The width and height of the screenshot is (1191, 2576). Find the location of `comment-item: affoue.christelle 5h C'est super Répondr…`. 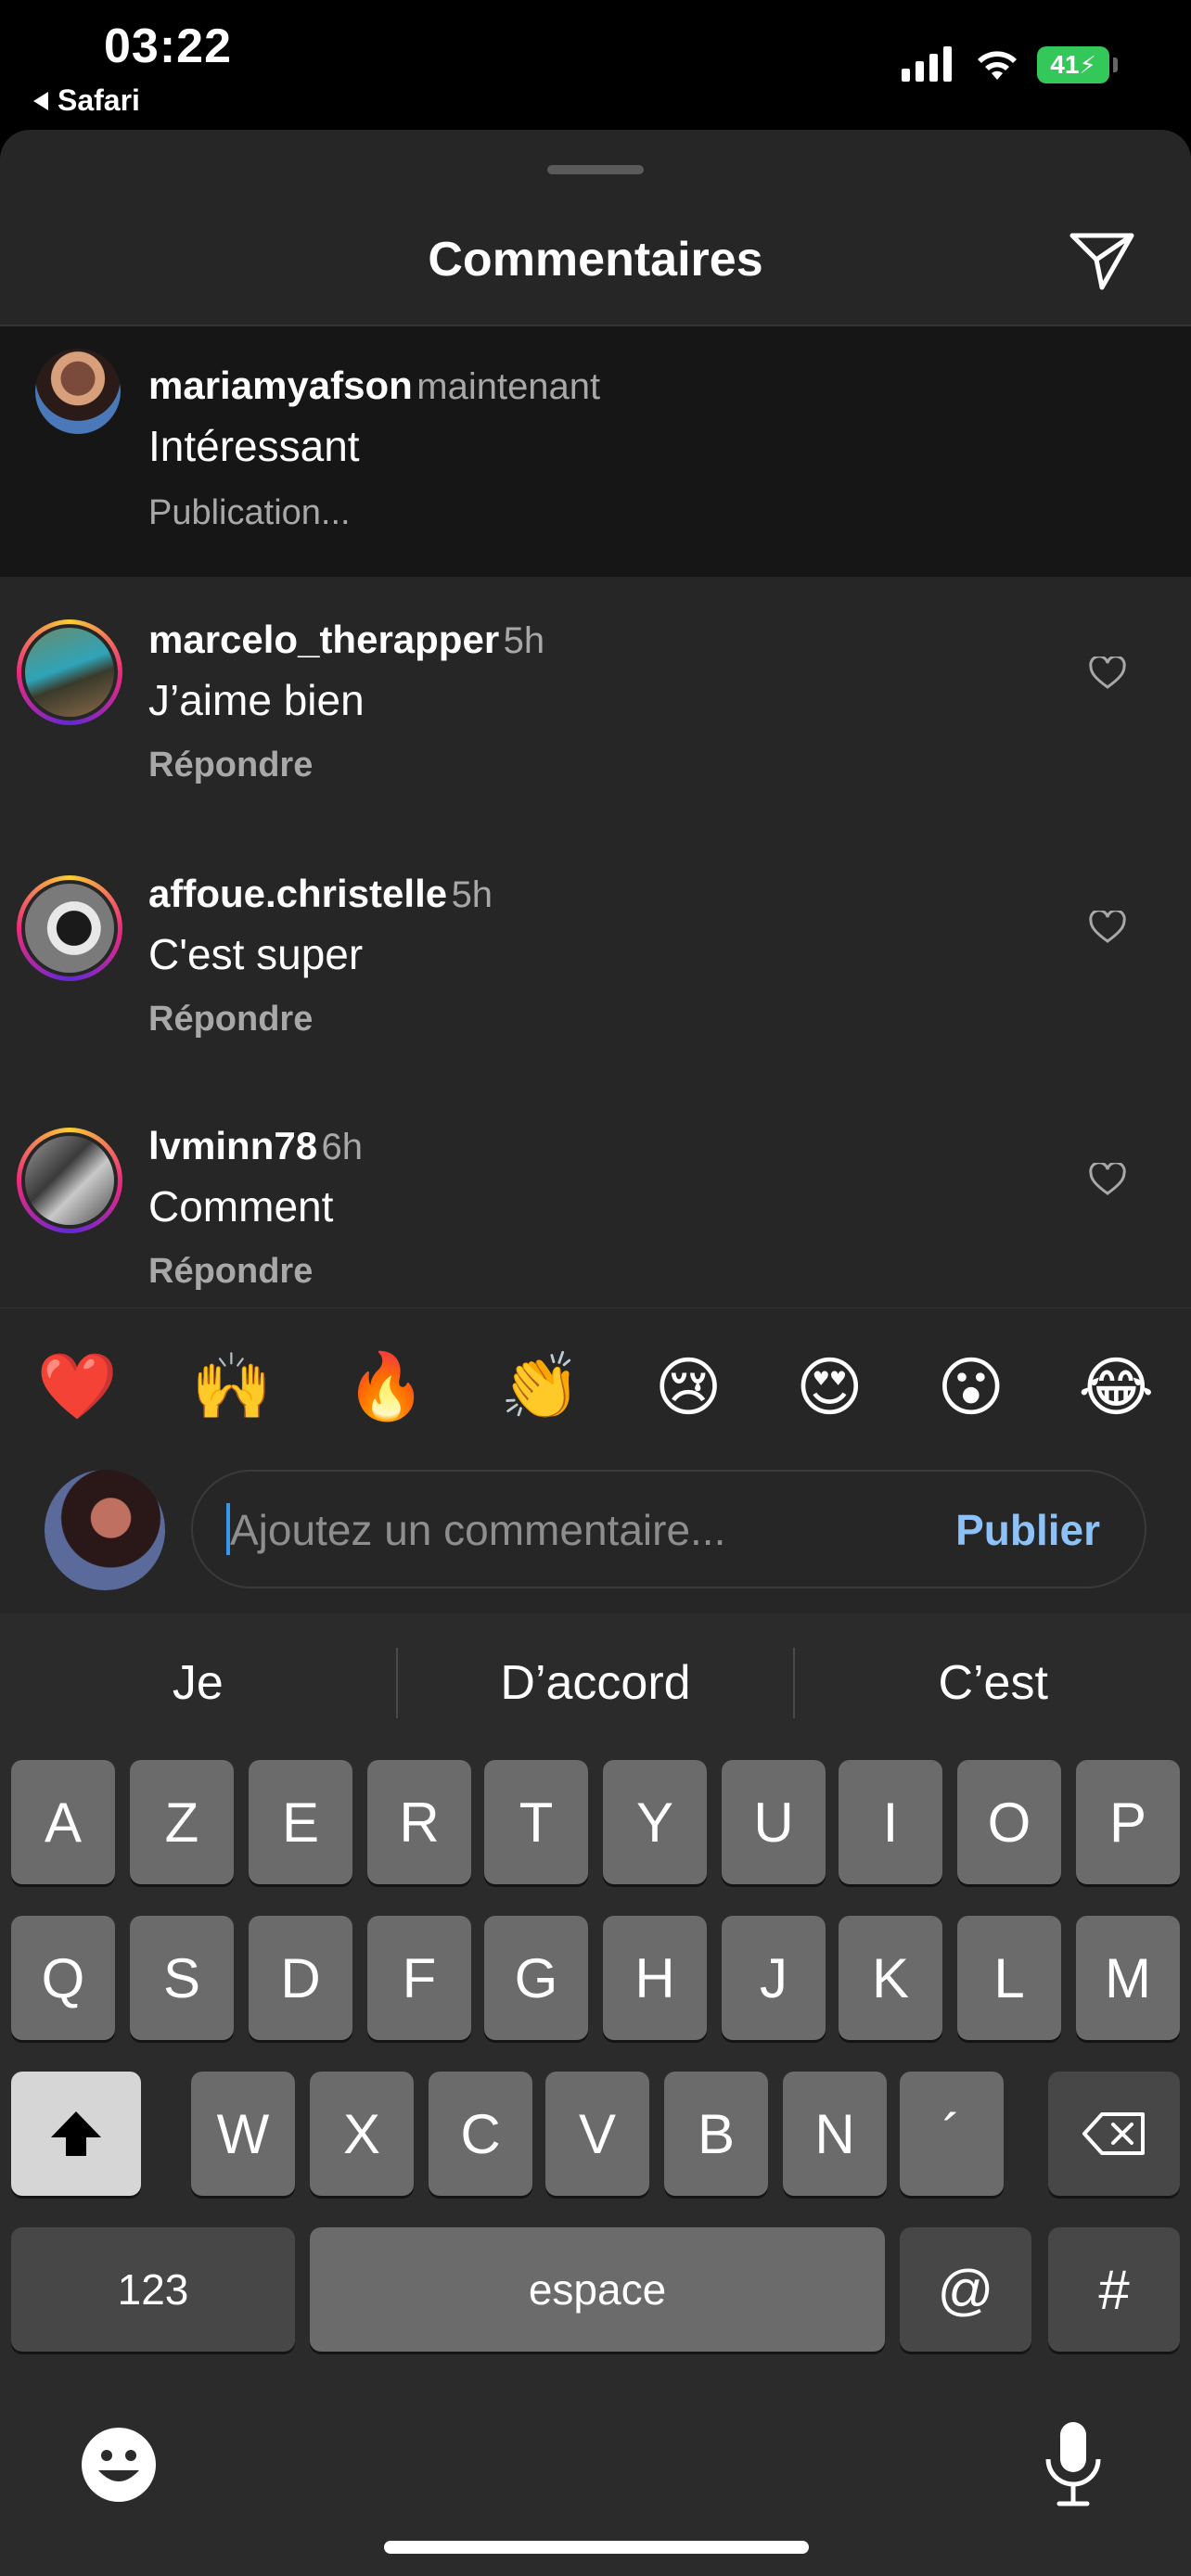

comment-item: affoue.christelle 5h C'est super Répondr… is located at coordinates (595, 955).